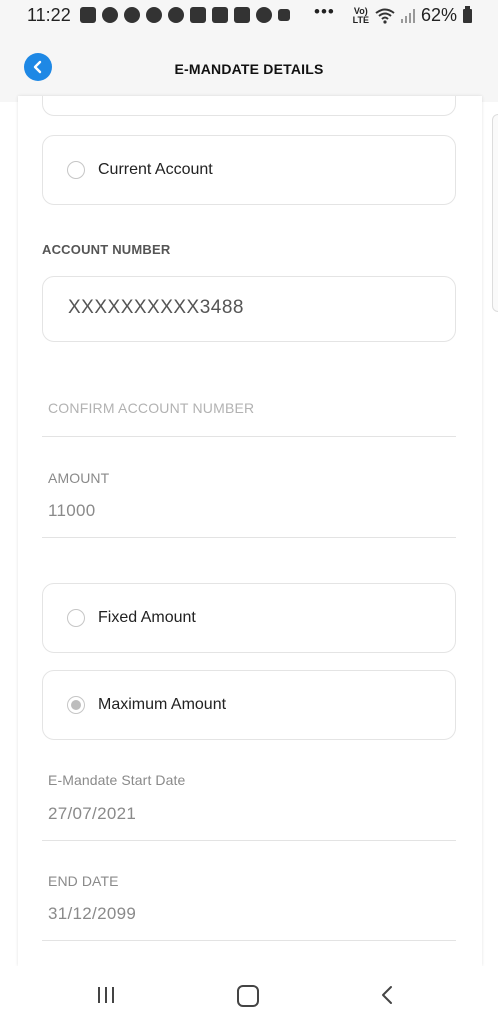  I want to click on system-icons: Vo) LTE 62%, so click(412, 15).